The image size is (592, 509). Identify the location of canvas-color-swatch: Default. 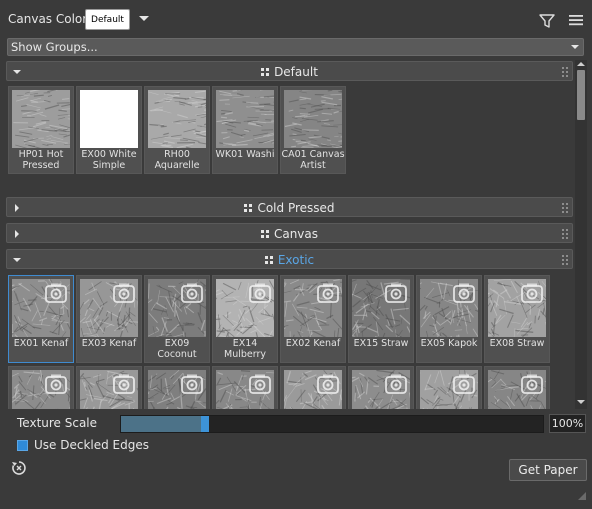
(107, 19).